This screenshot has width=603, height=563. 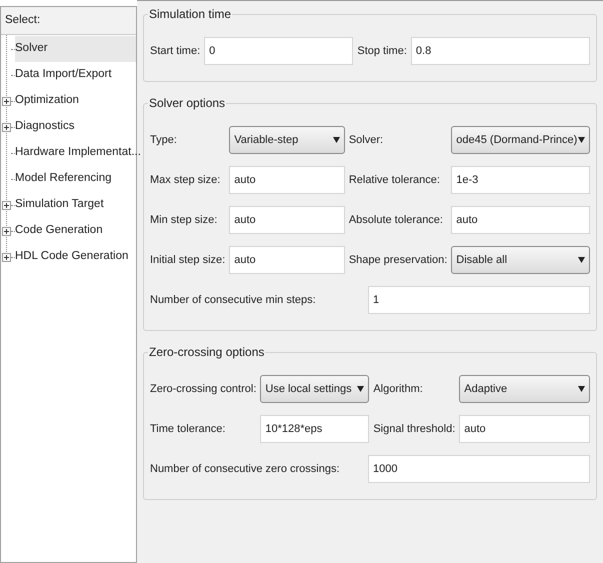 What do you see at coordinates (520, 260) in the screenshot?
I see `dropdown: Disable all` at bounding box center [520, 260].